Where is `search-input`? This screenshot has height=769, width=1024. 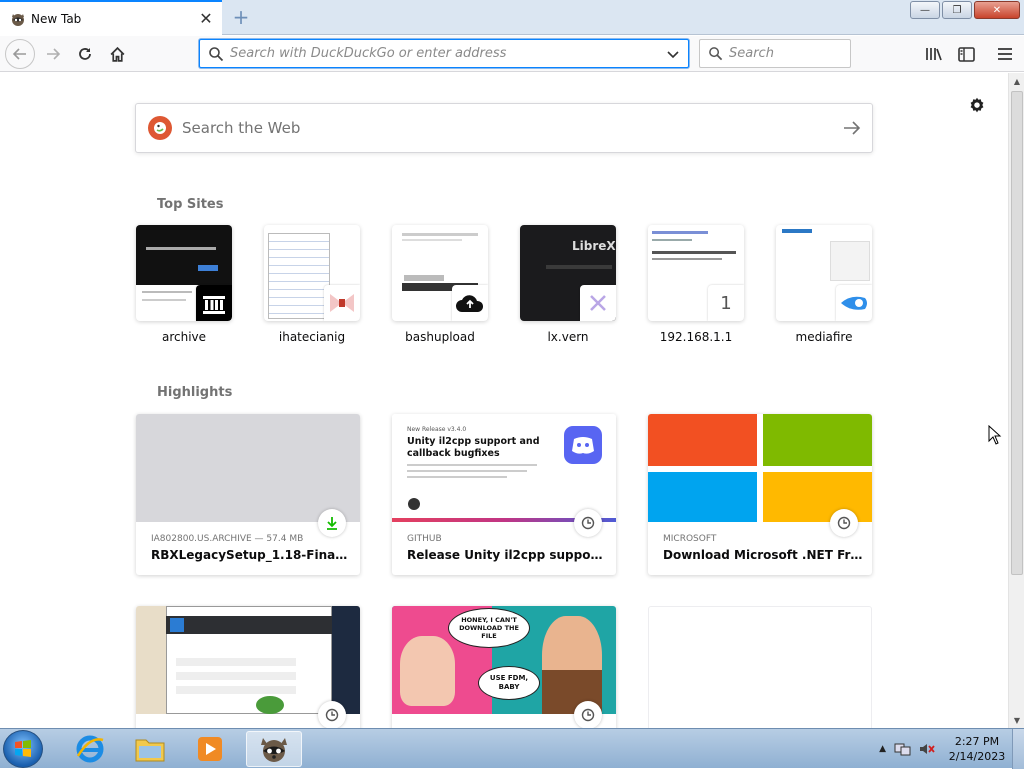 search-input is located at coordinates (784, 53).